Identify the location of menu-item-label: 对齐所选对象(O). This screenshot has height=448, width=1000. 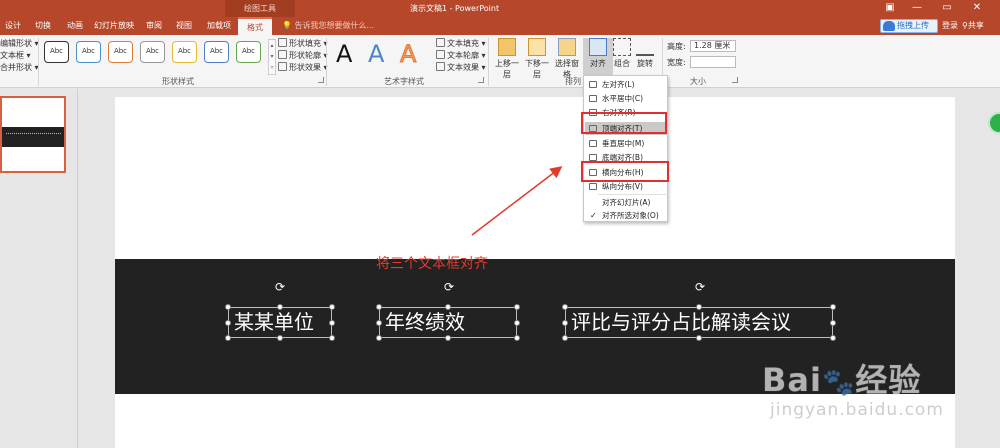
(630, 215).